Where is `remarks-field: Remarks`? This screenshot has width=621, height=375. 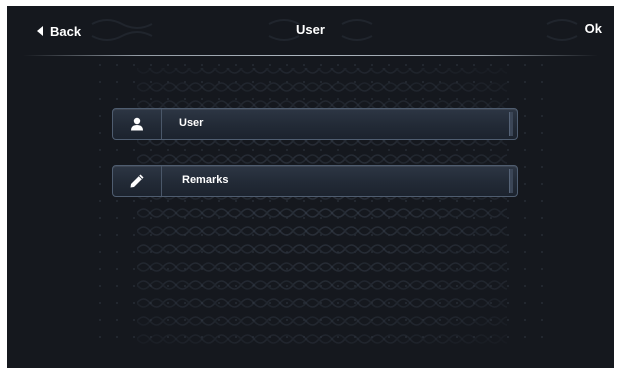
remarks-field: Remarks is located at coordinates (315, 181).